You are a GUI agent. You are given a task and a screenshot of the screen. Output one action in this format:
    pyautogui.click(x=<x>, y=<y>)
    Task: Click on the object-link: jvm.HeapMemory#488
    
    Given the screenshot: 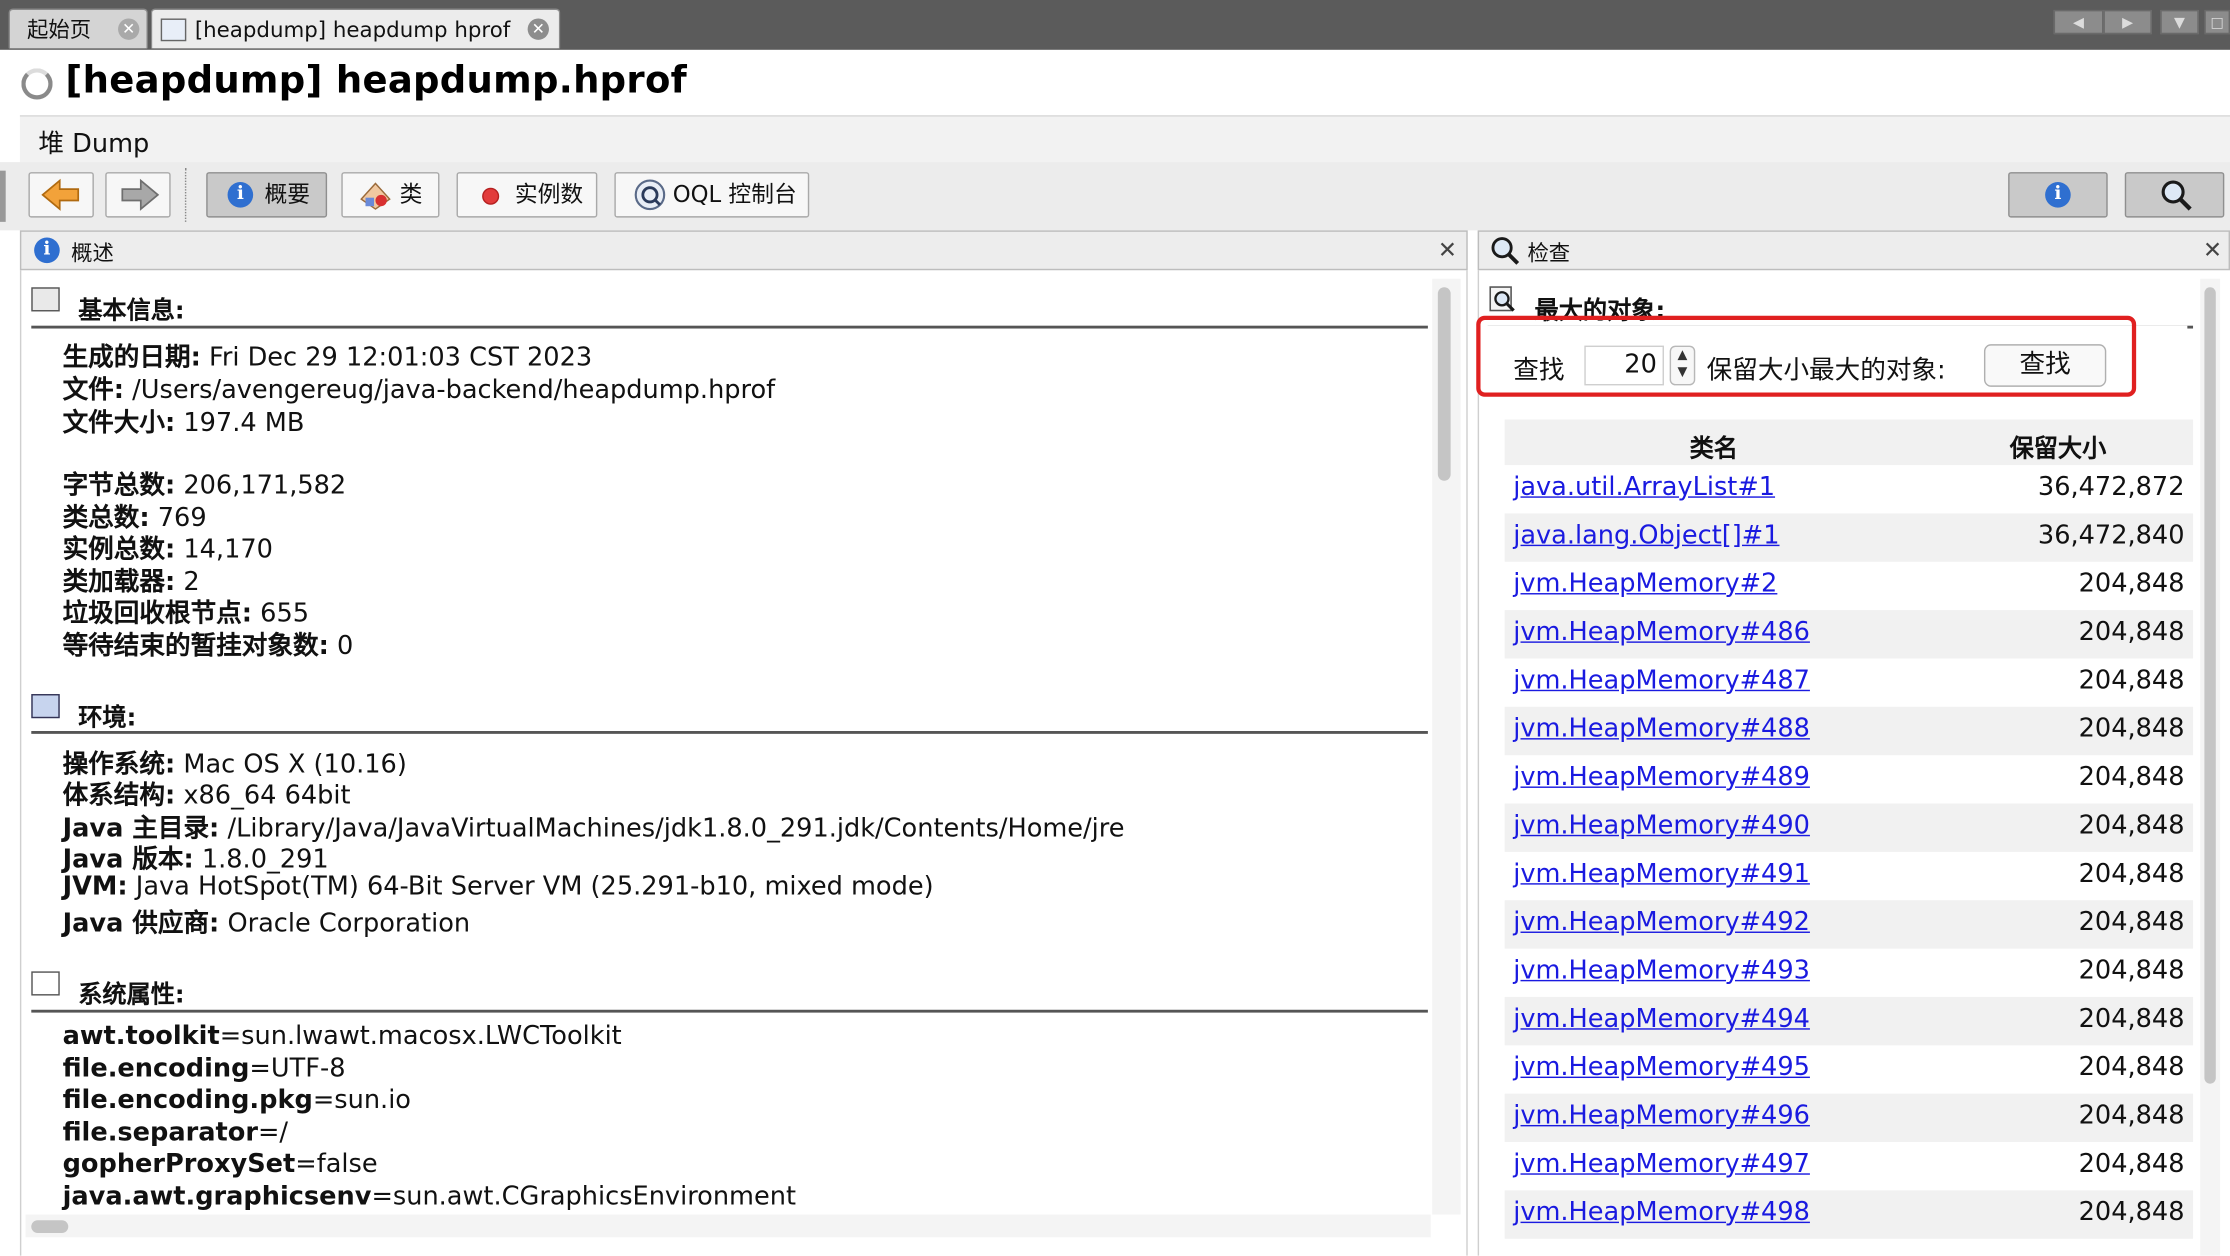 What is the action you would take?
    pyautogui.click(x=1661, y=729)
    